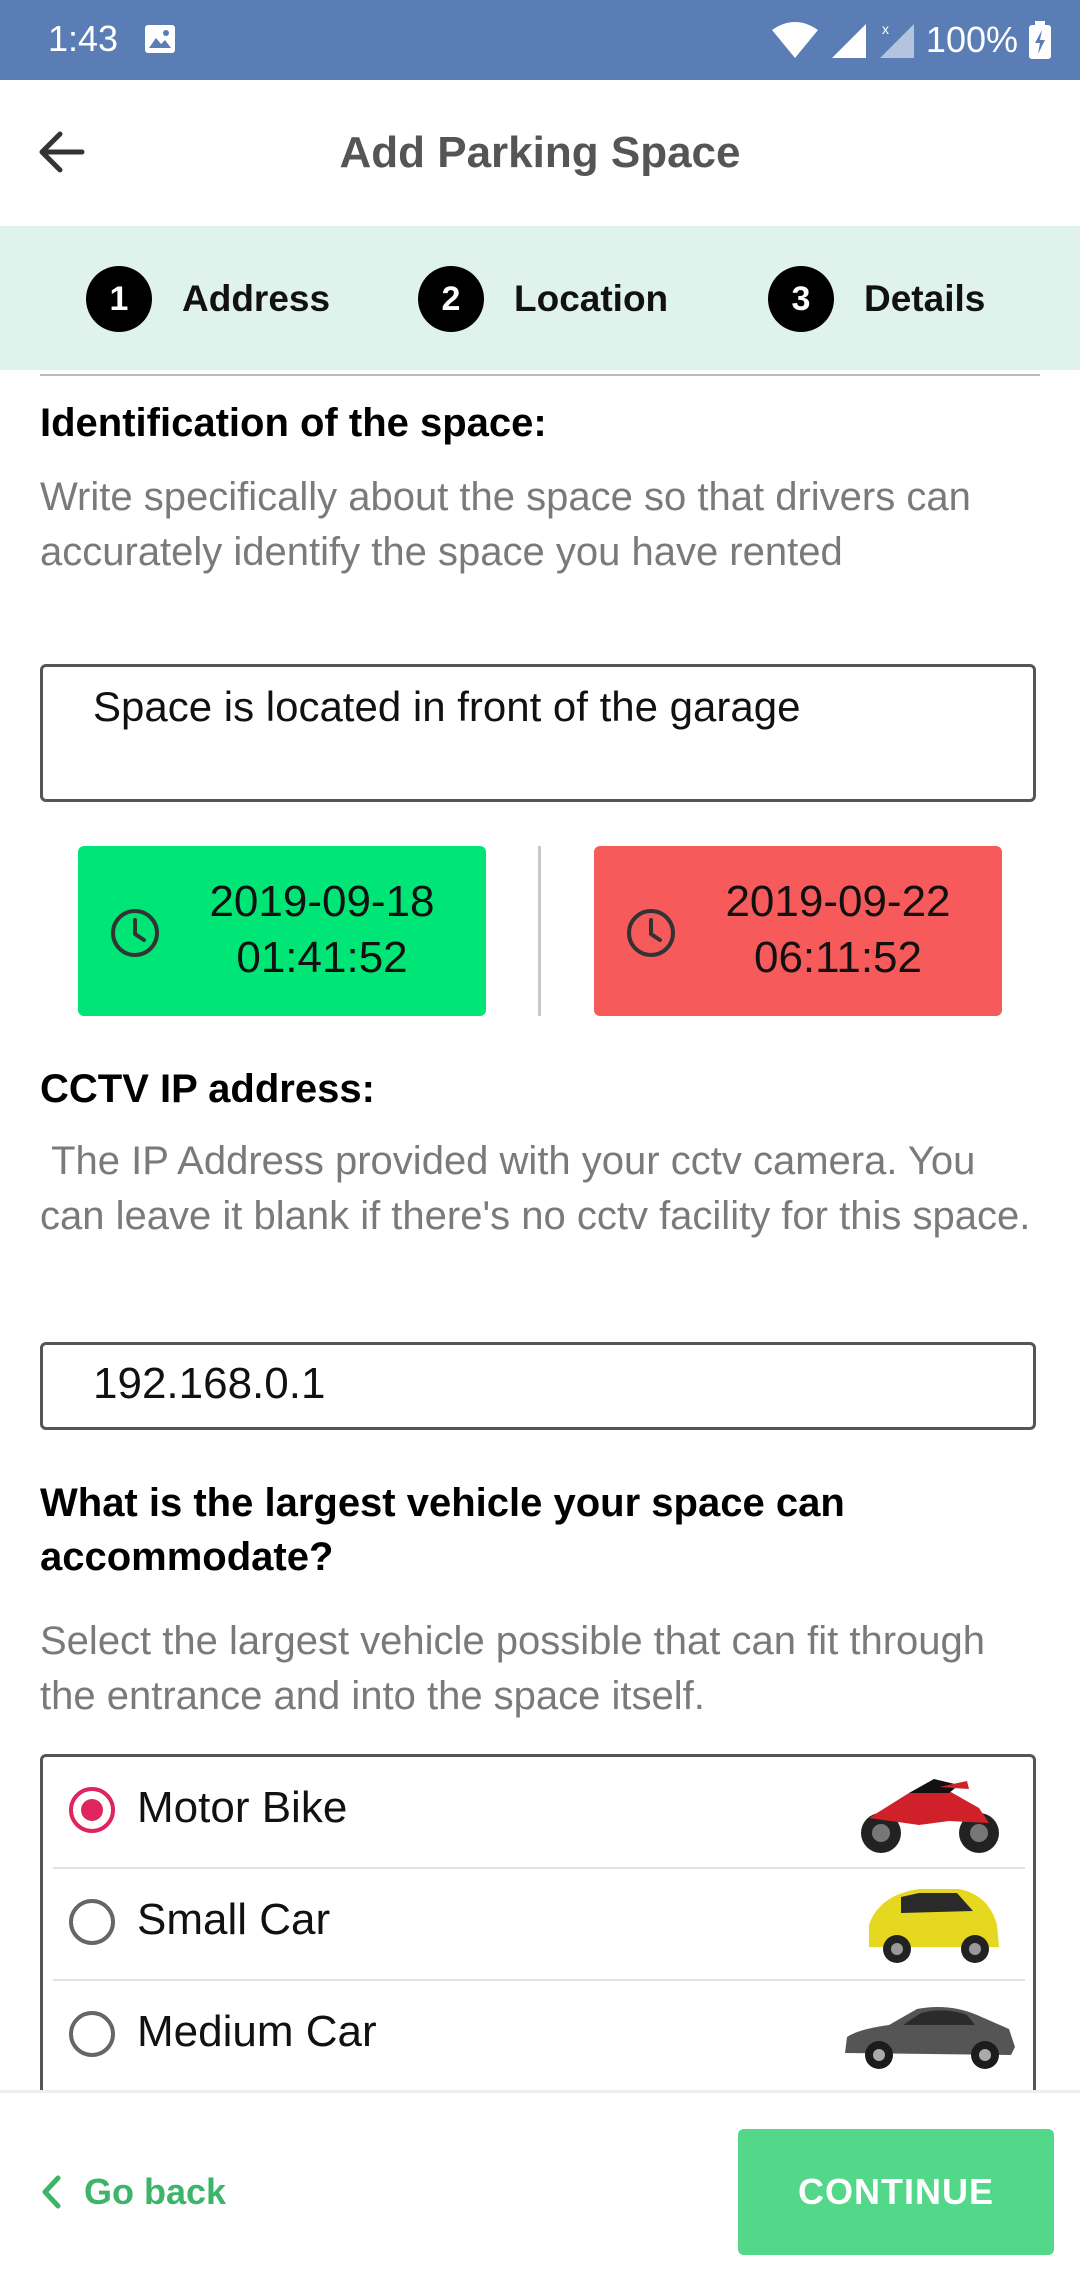 The width and height of the screenshot is (1080, 2283). I want to click on continue-button: CONTINUE, so click(896, 2192).